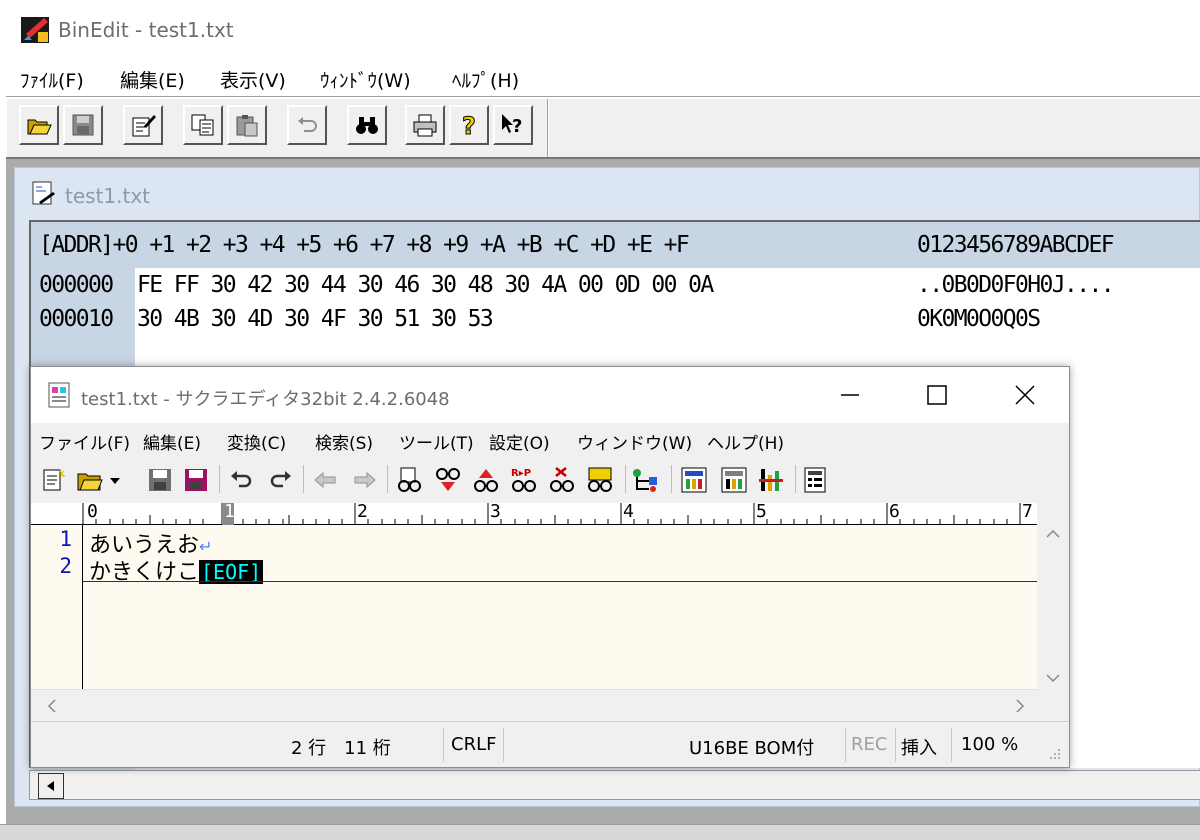 The height and width of the screenshot is (840, 1200). What do you see at coordinates (436, 441) in the screenshot?
I see `menu-tools: ツール(T)` at bounding box center [436, 441].